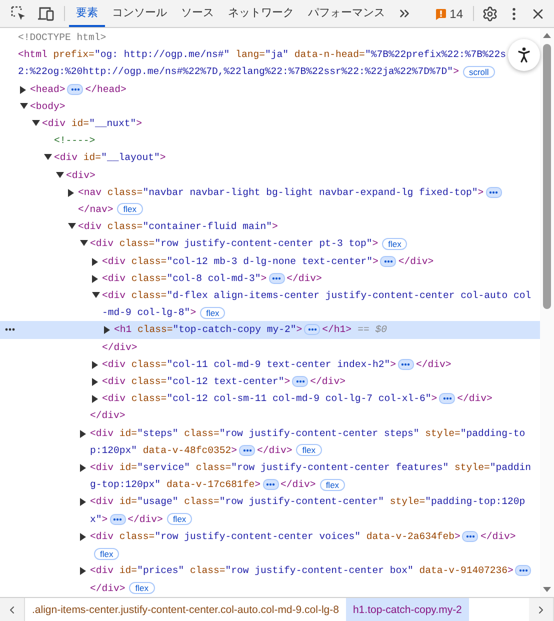  What do you see at coordinates (319, 570) in the screenshot?
I see `attribute-value: "row justify-content-center box"` at bounding box center [319, 570].